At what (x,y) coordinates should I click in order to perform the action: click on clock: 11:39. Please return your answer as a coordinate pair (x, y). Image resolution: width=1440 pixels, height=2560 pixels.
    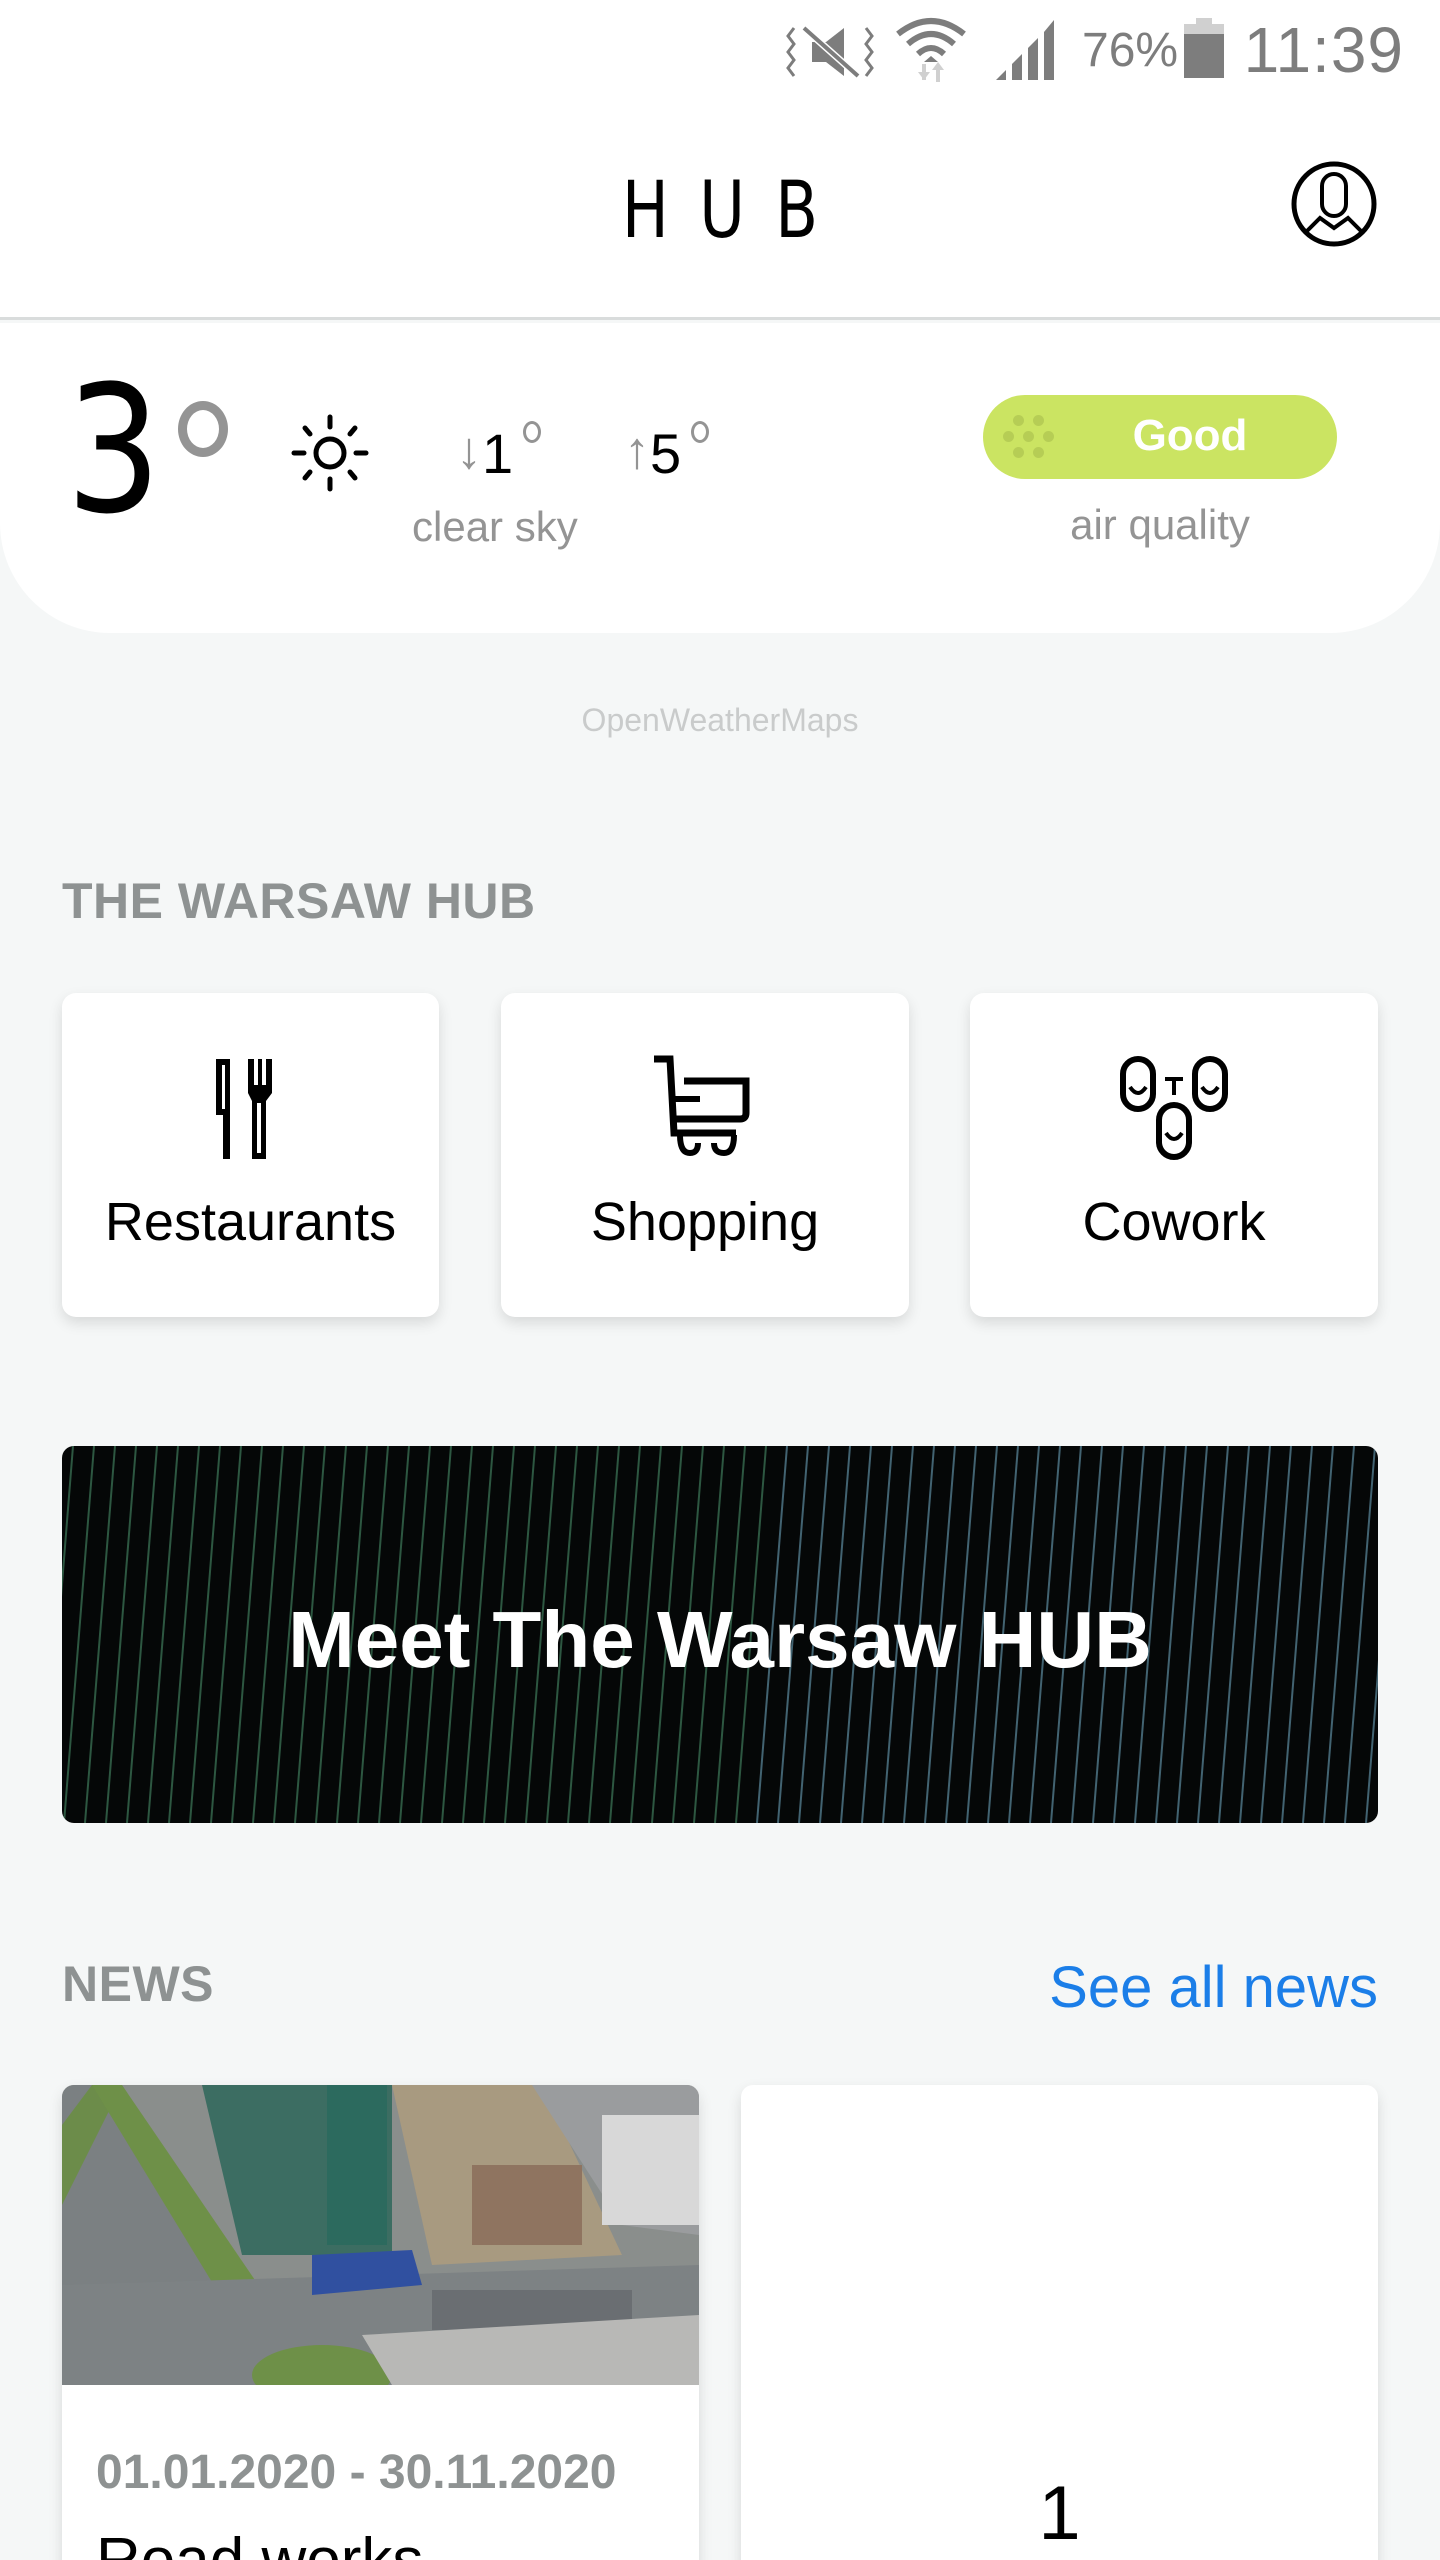
    Looking at the image, I should click on (1323, 50).